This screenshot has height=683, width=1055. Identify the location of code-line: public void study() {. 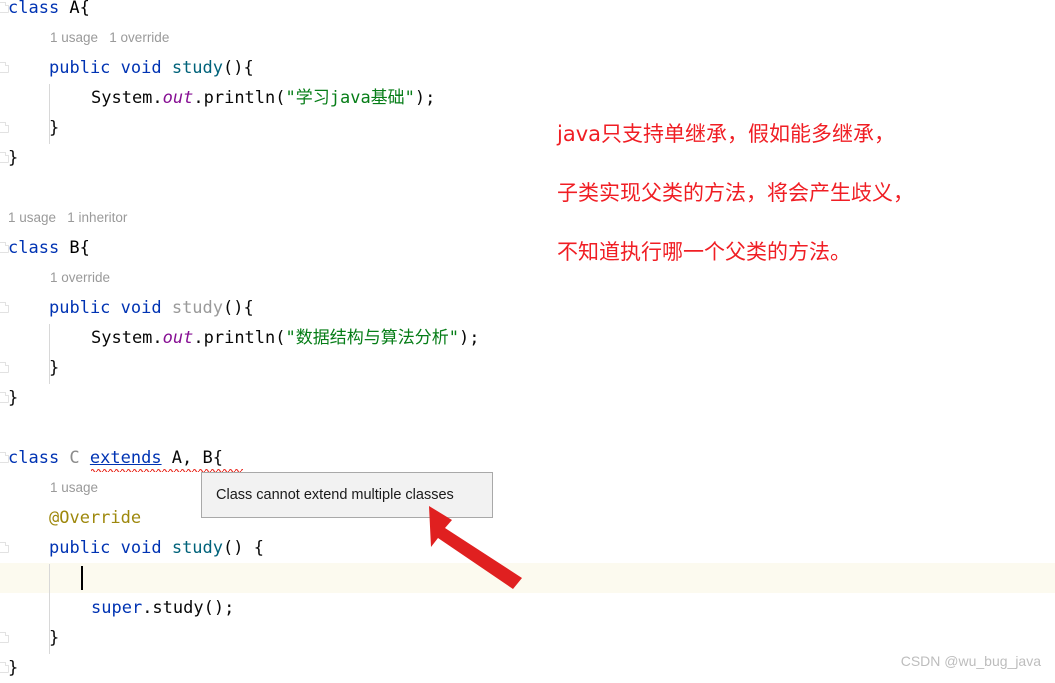
(156, 548).